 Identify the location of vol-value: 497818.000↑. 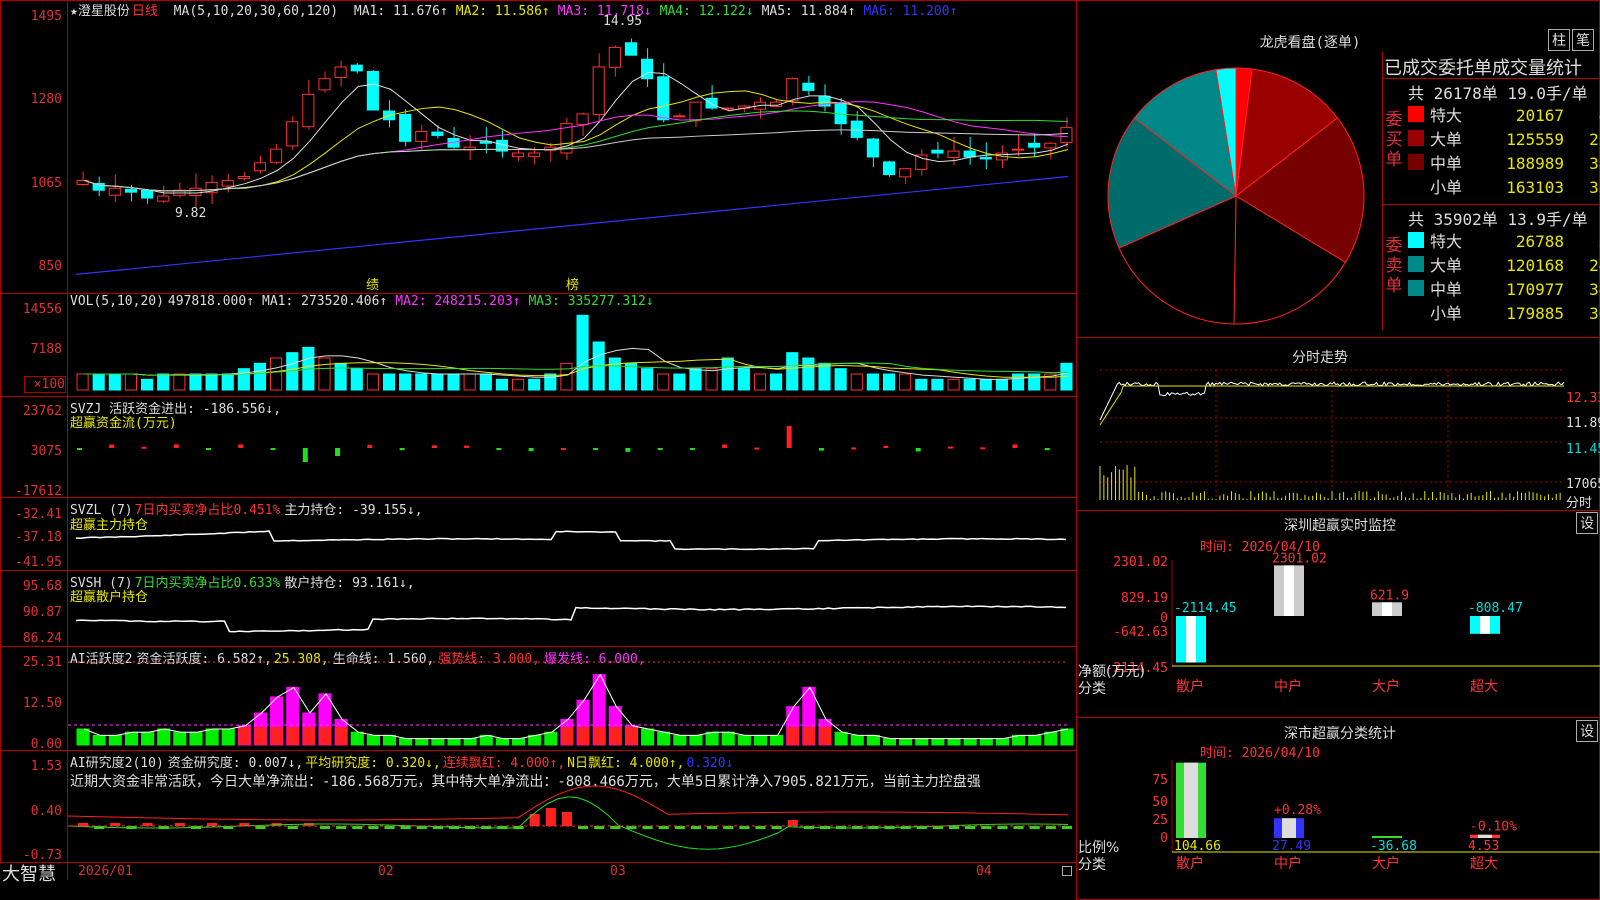
(211, 301).